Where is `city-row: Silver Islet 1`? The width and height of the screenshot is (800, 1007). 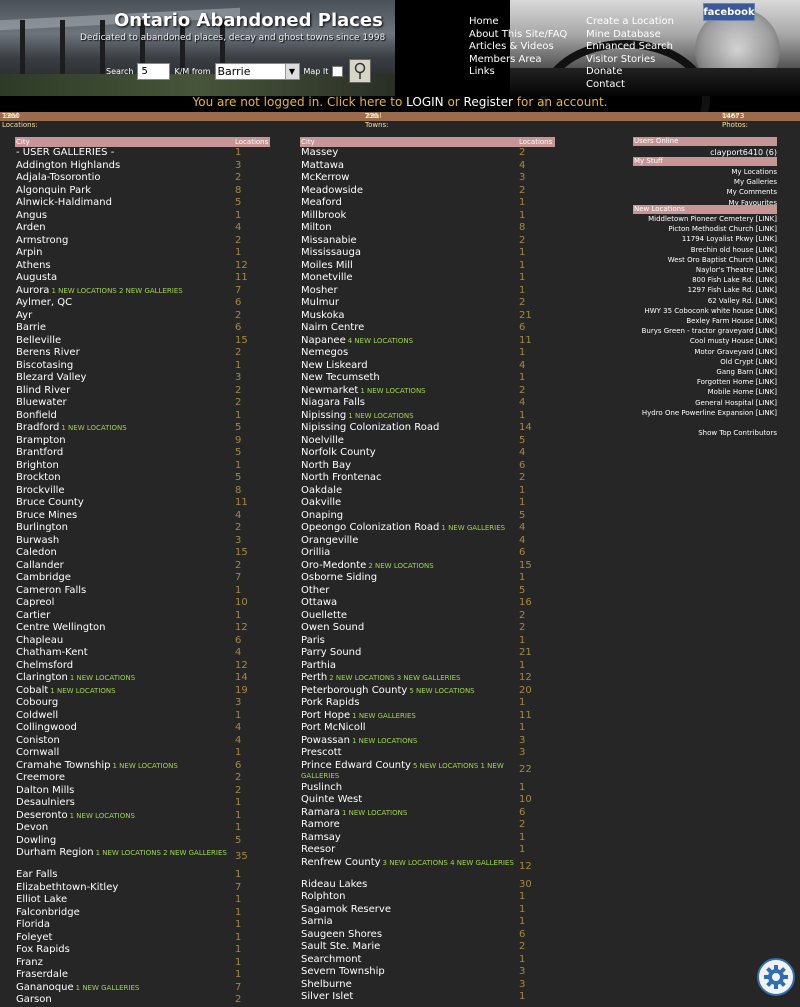 city-row: Silver Islet 1 is located at coordinates (428, 997).